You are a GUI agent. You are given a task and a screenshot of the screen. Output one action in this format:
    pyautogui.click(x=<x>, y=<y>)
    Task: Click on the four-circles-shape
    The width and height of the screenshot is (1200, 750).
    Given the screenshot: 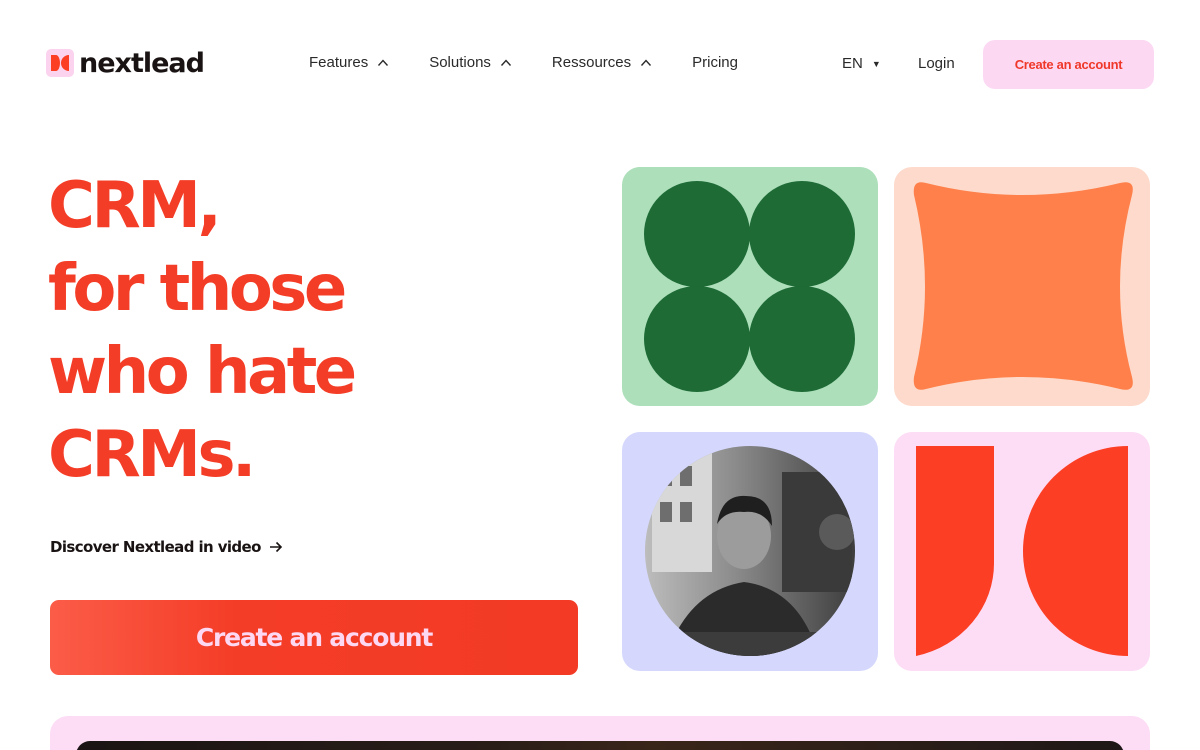 What is the action you would take?
    pyautogui.click(x=749, y=286)
    